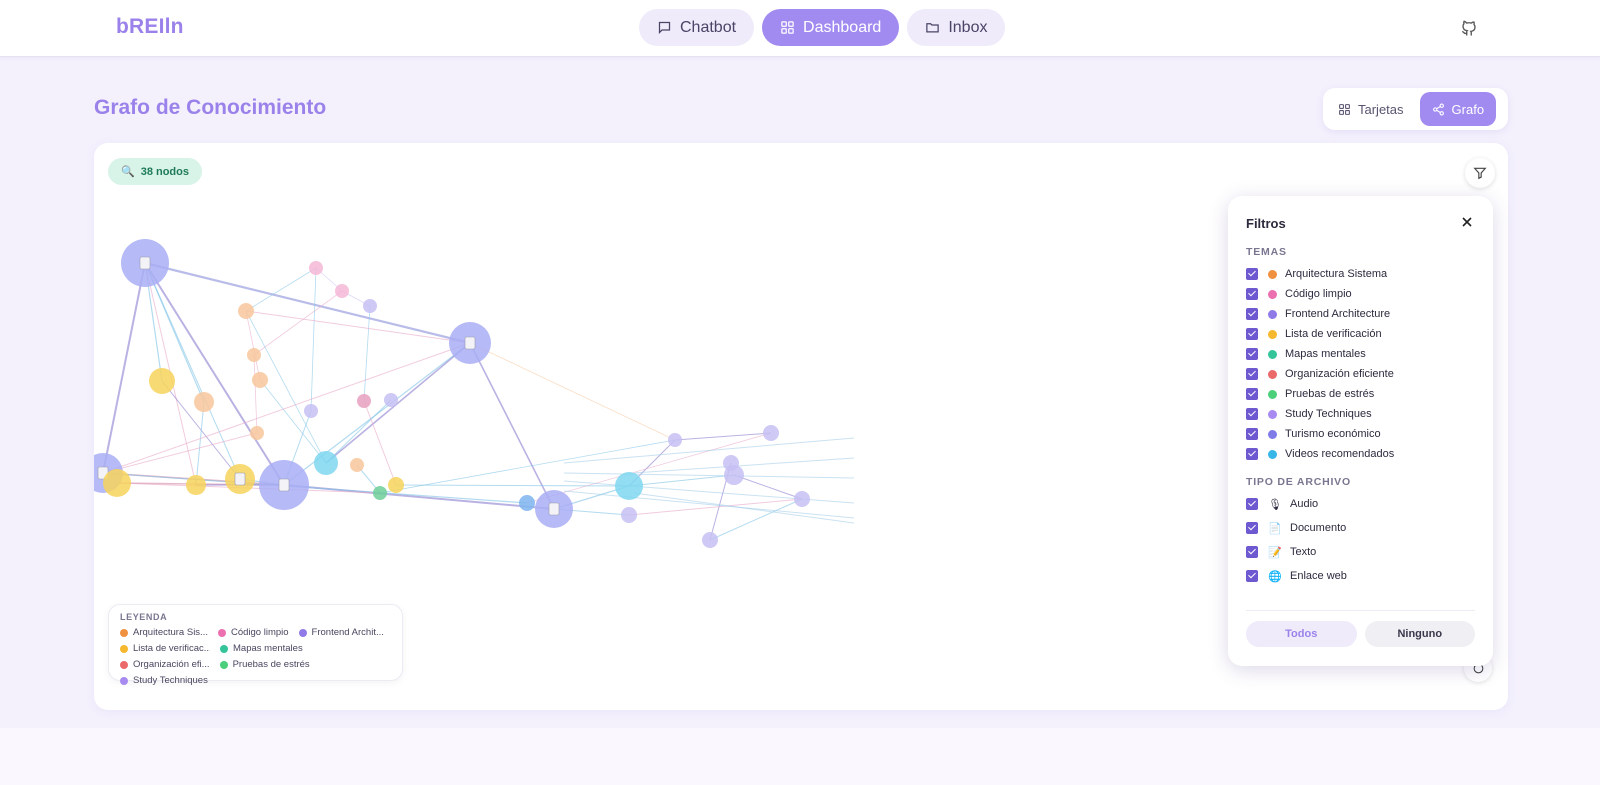 This screenshot has width=1600, height=785. What do you see at coordinates (842, 27) in the screenshot?
I see `nav-dashboard-label: Dashboard` at bounding box center [842, 27].